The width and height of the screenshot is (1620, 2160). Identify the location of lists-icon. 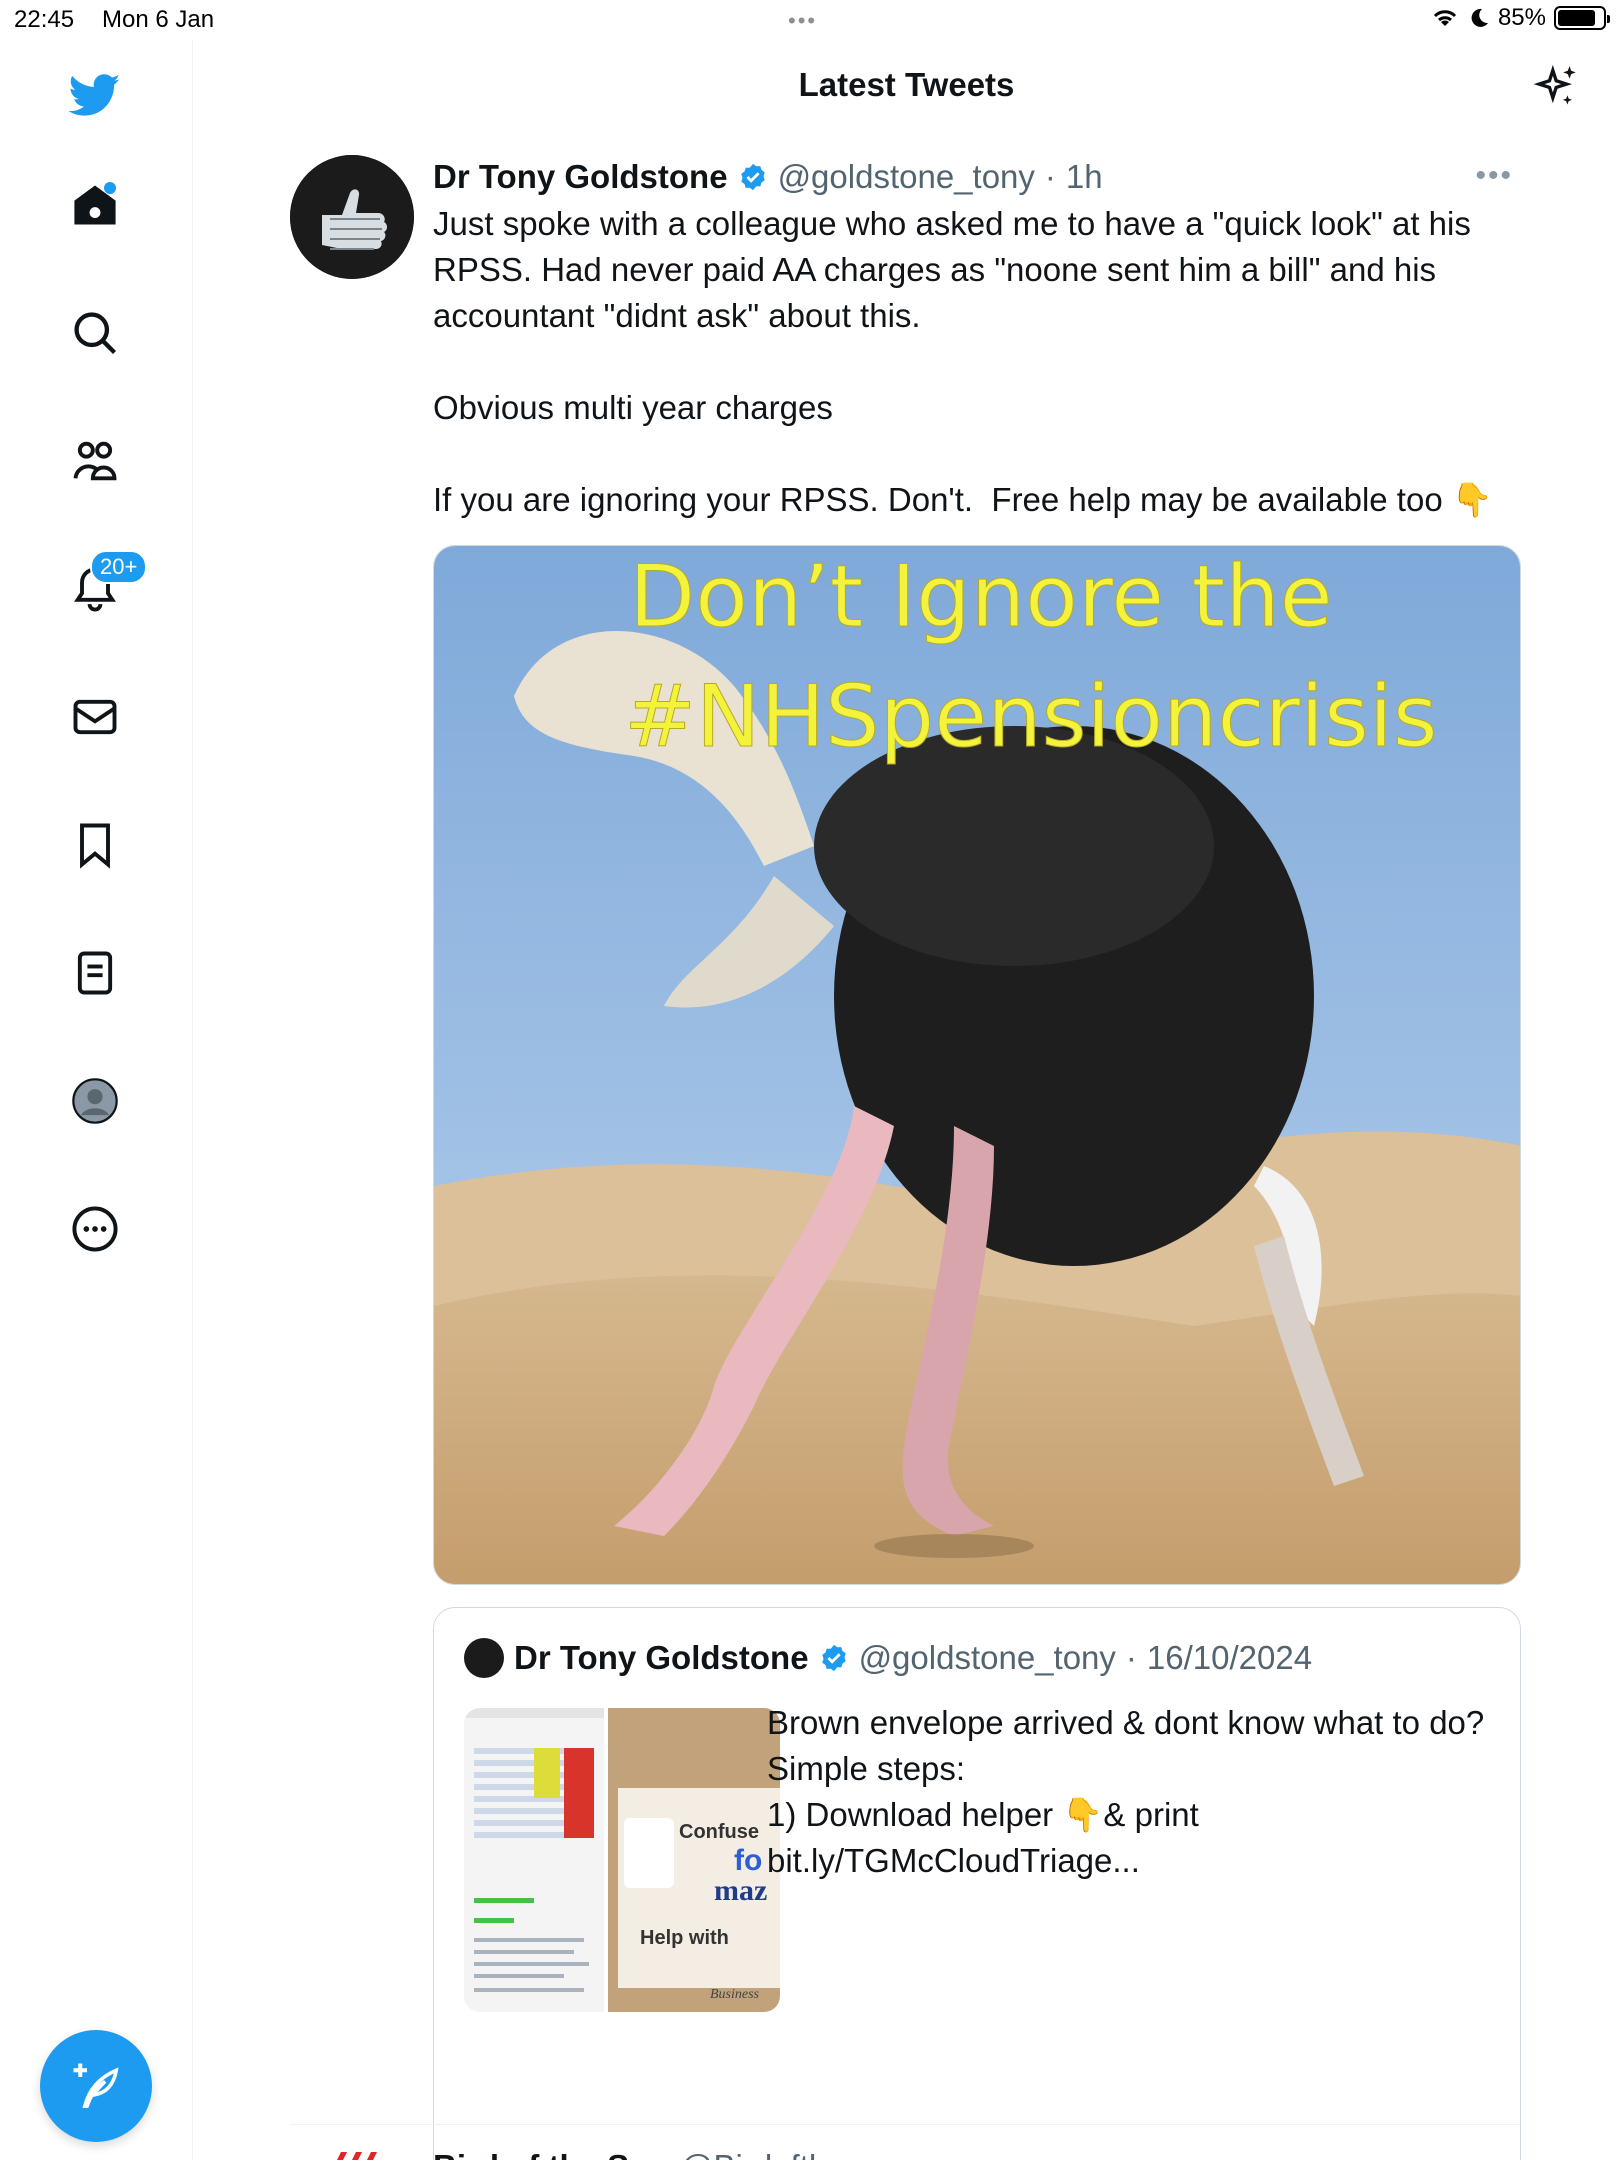
(95, 973).